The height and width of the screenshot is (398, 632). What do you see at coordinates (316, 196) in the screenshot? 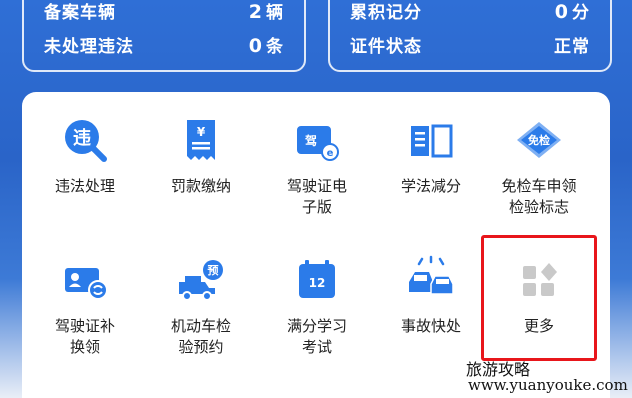
I see `service-label: 驾驶证电 子版` at bounding box center [316, 196].